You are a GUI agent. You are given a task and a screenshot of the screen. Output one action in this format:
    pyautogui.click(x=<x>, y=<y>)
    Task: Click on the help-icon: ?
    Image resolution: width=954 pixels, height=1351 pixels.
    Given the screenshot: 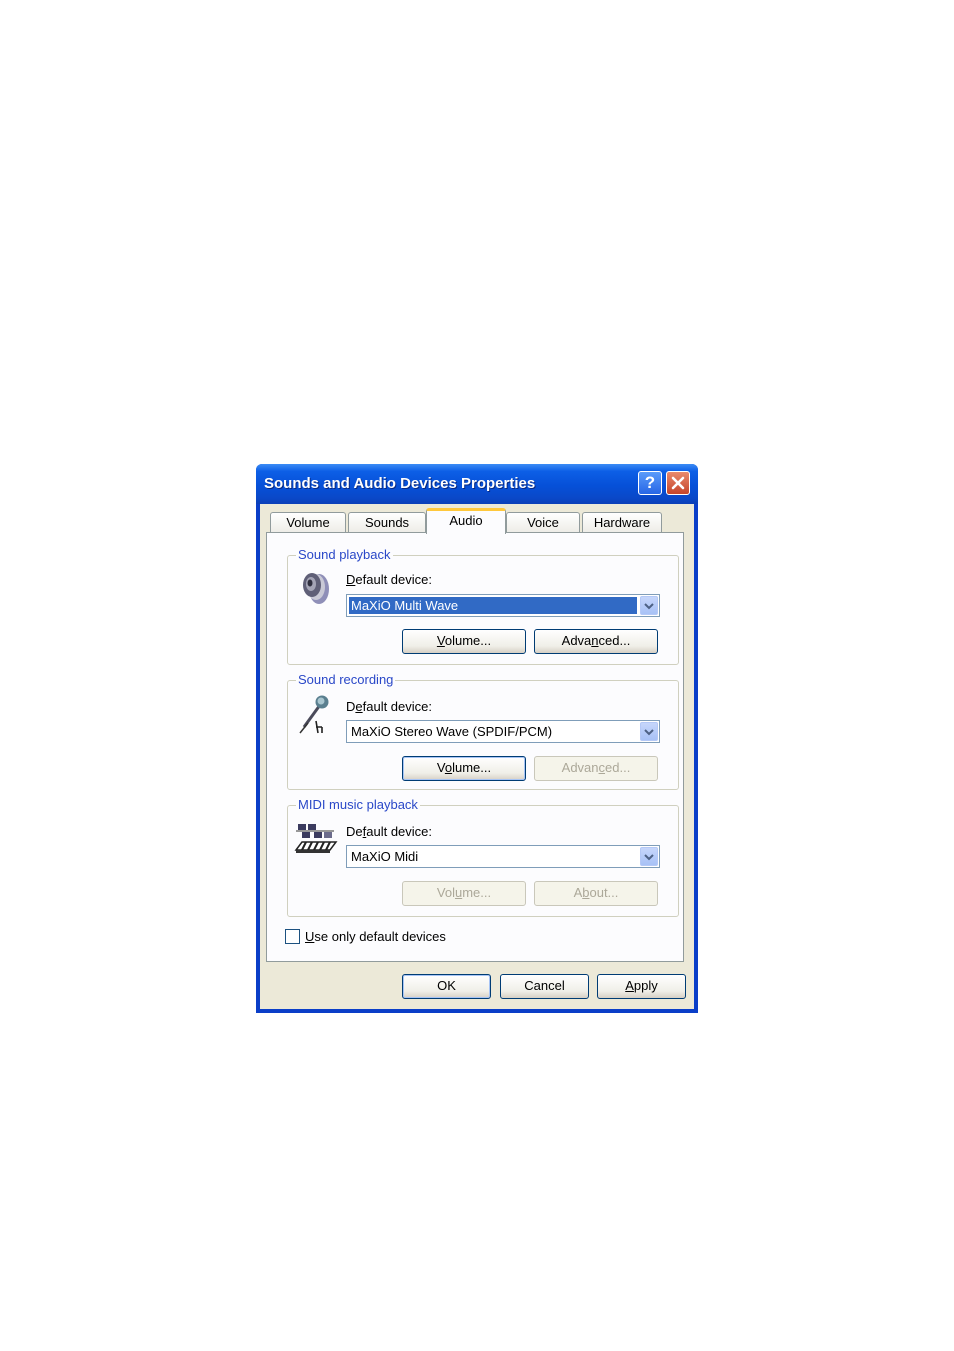 What is the action you would take?
    pyautogui.click(x=650, y=482)
    